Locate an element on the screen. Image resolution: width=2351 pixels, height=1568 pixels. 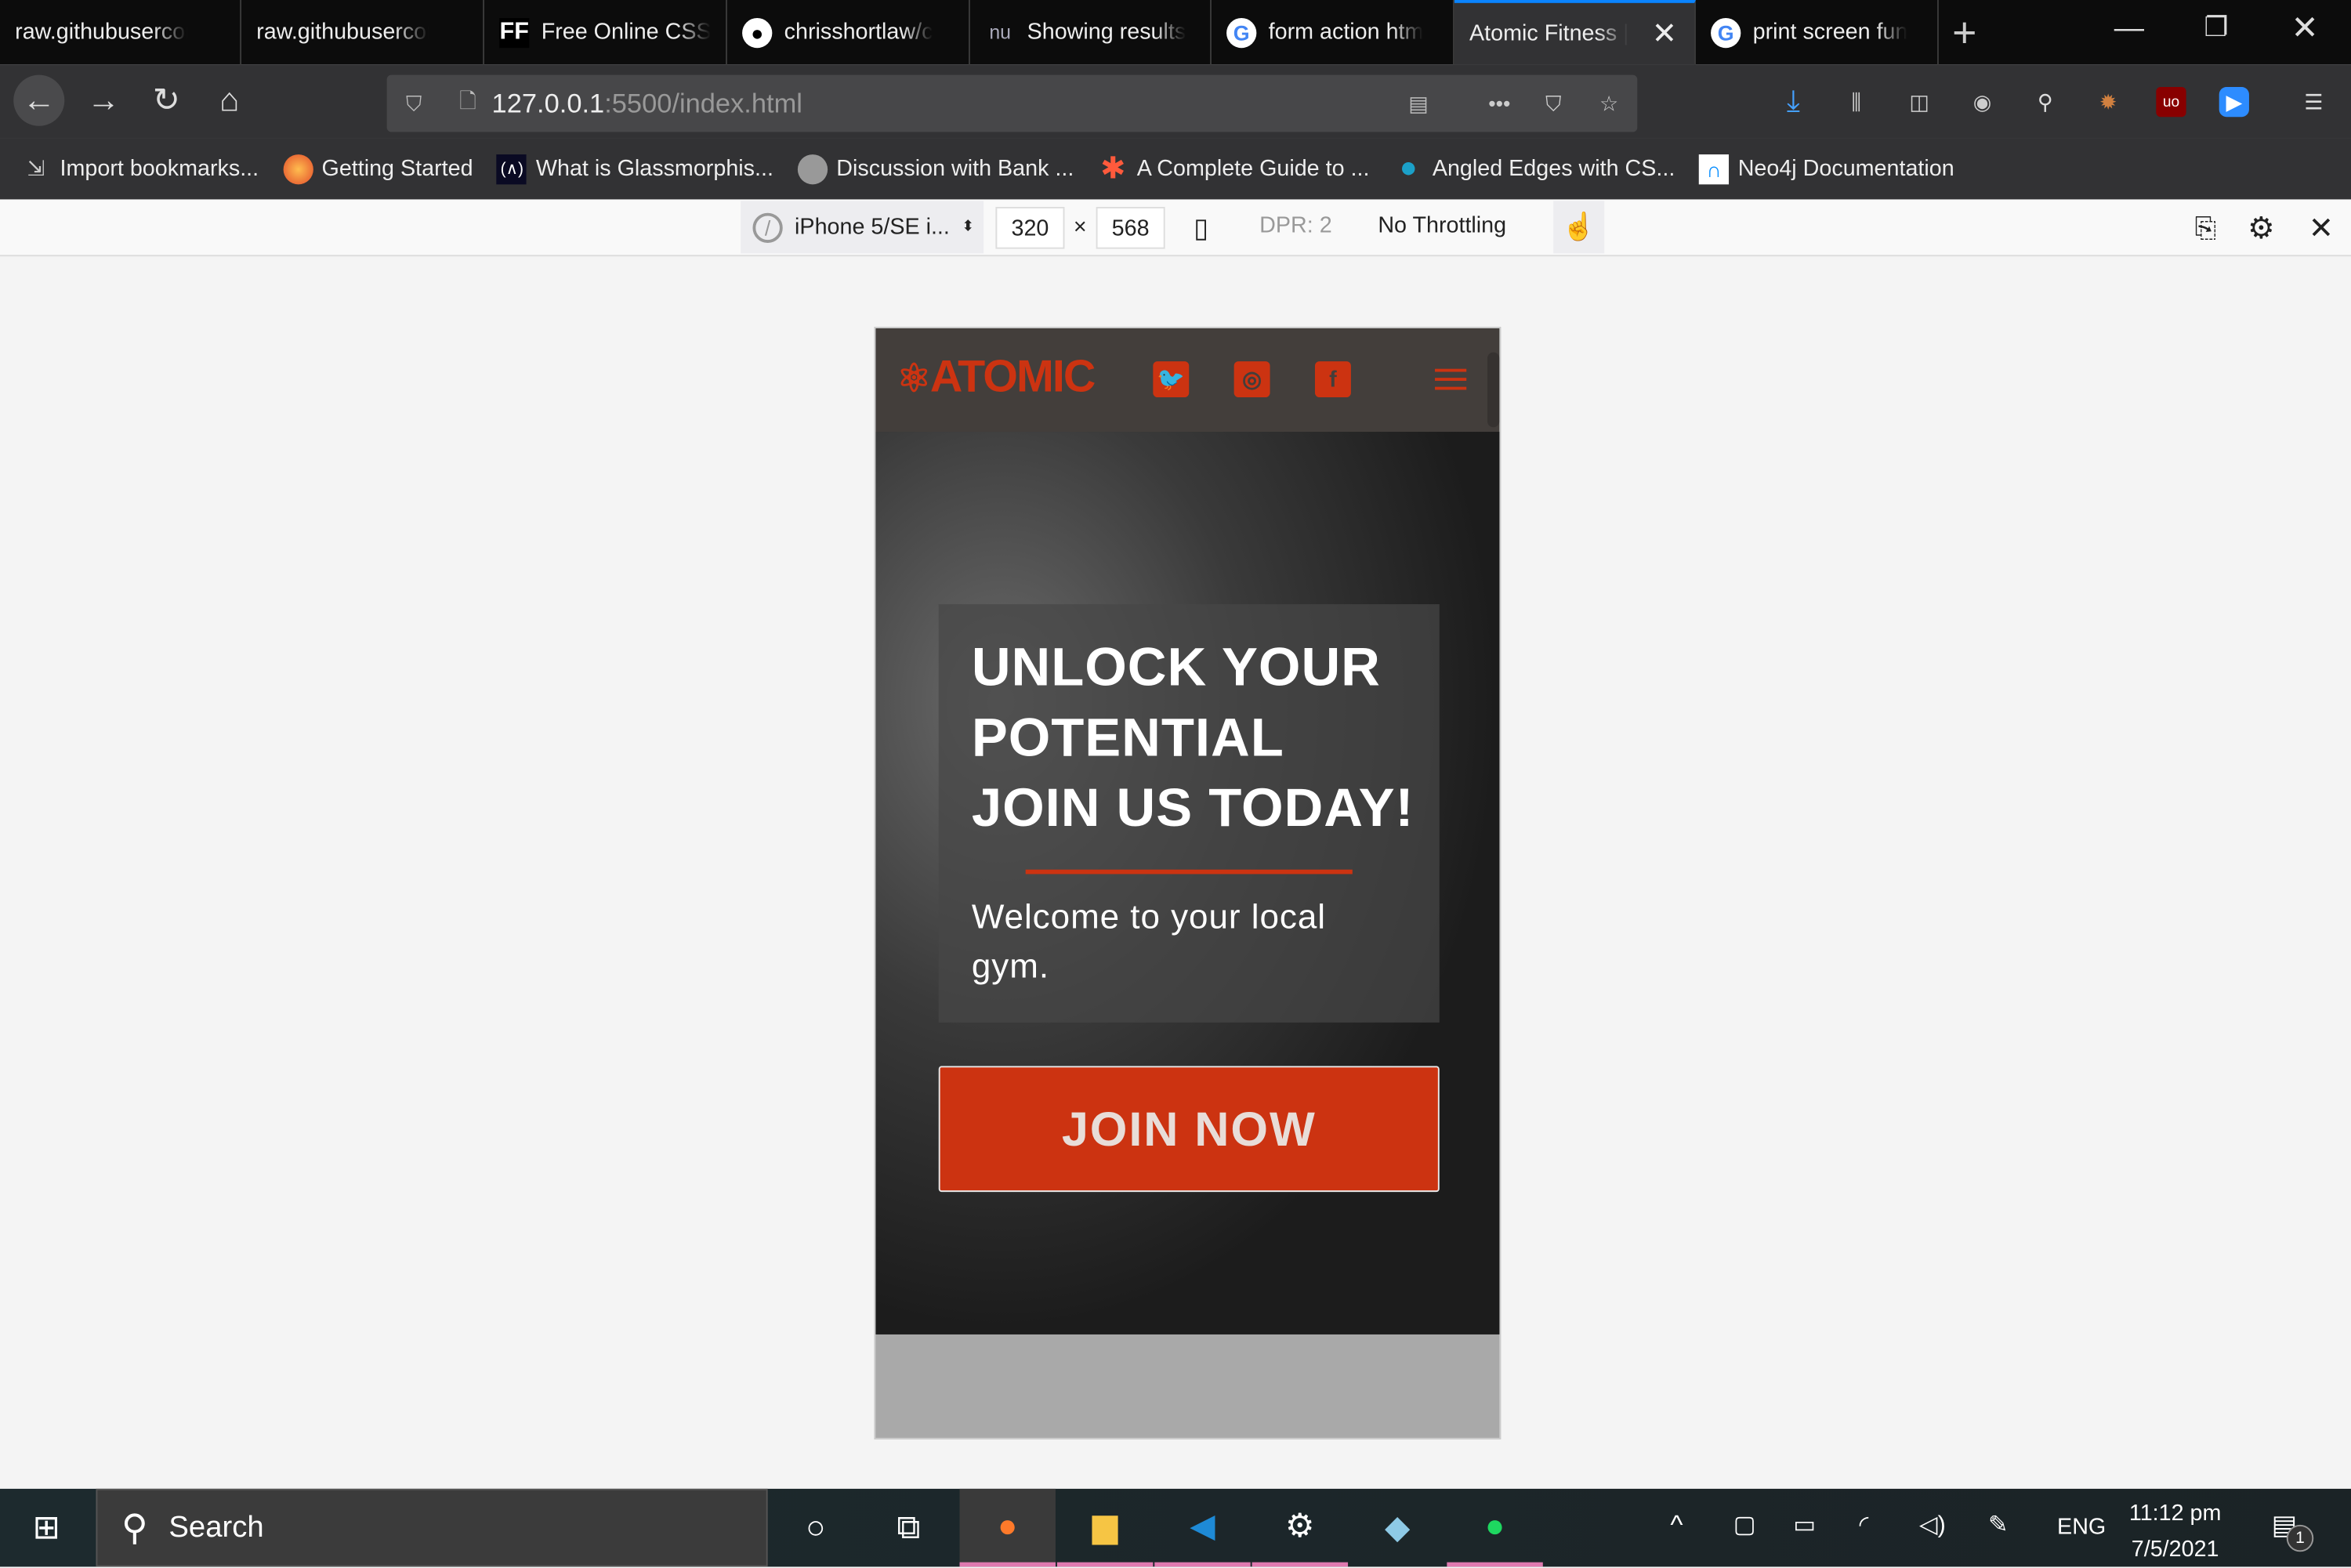
more-icon: ••• is located at coordinates (1499, 104).